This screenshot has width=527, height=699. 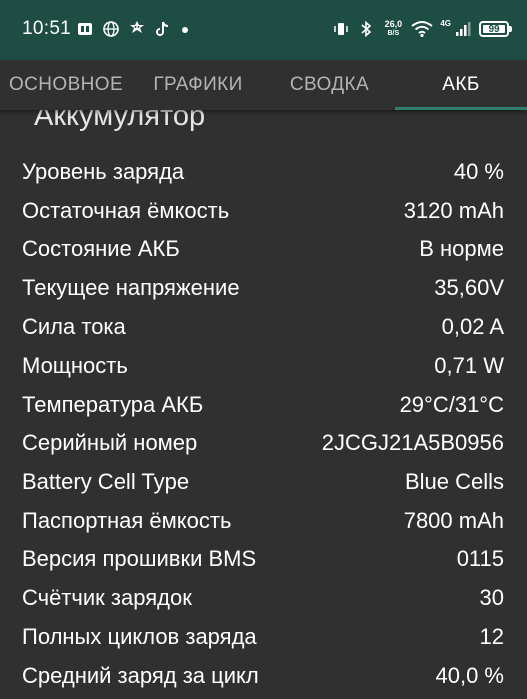 I want to click on row-value: 0115, so click(x=480, y=558).